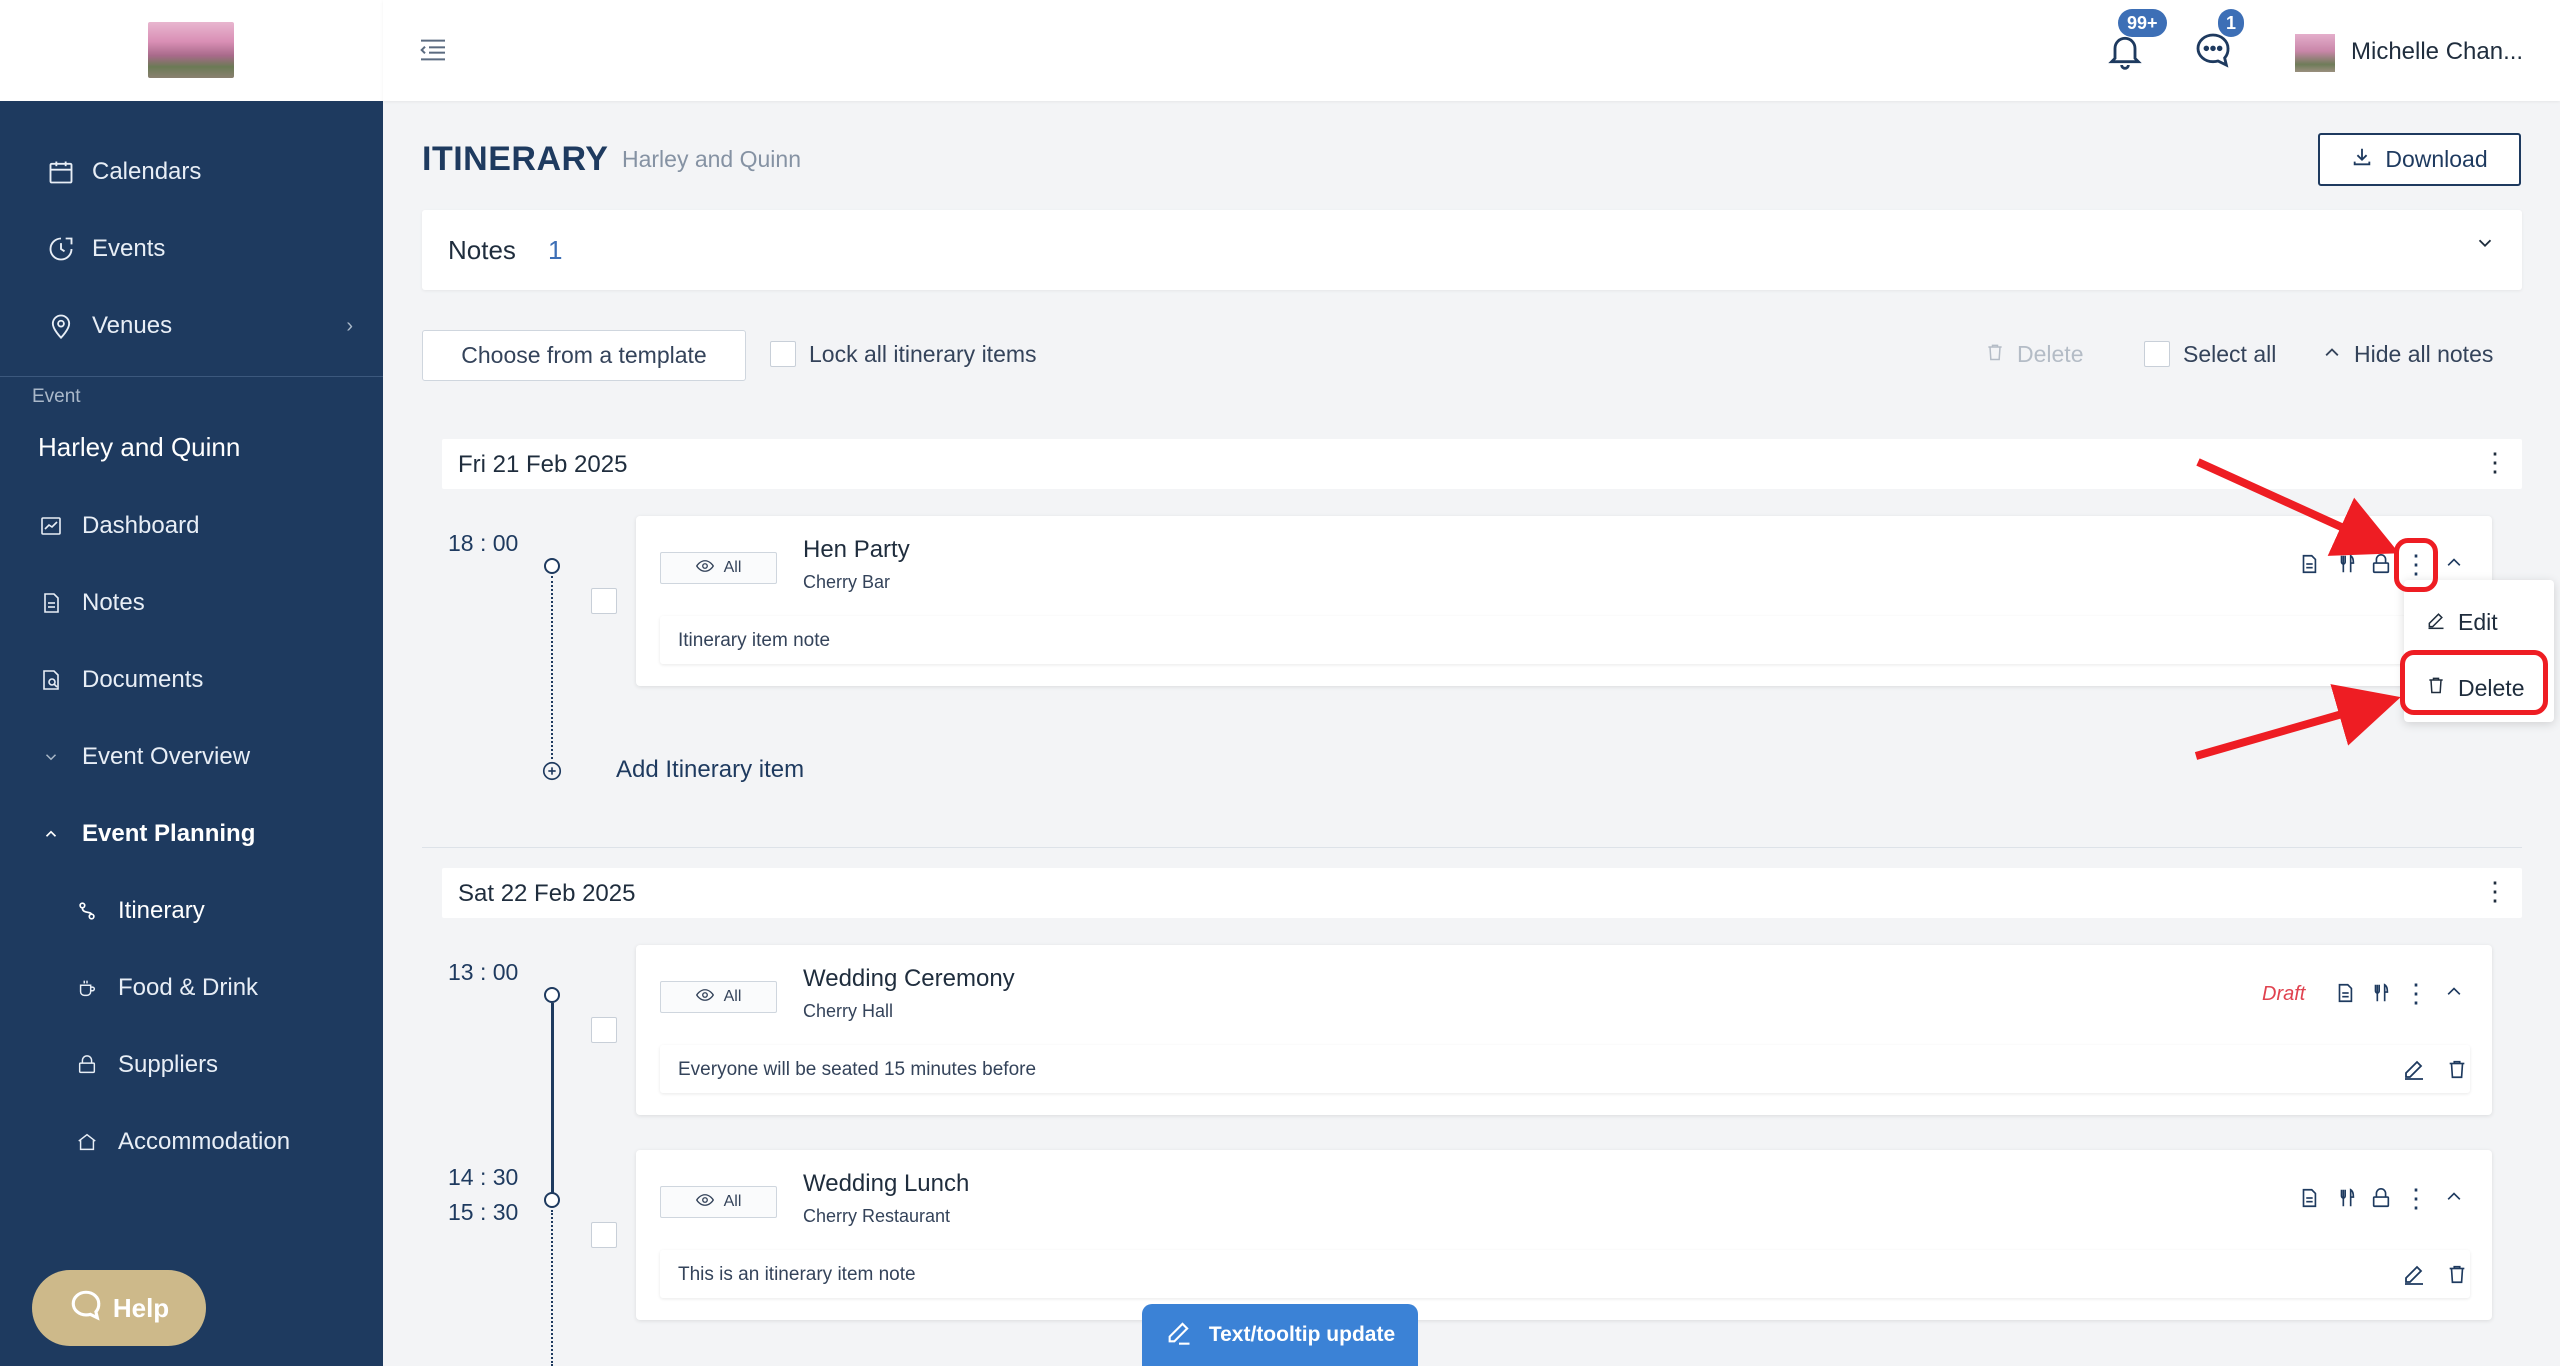 The height and width of the screenshot is (1366, 2560). What do you see at coordinates (191, 376) in the screenshot?
I see `sidebar-divider` at bounding box center [191, 376].